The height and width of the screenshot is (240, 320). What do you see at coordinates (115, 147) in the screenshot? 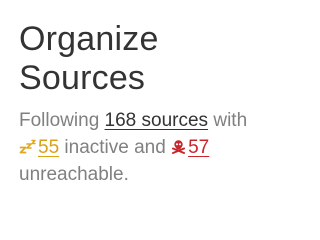
I see `summary-after-inactive: inactive and` at bounding box center [115, 147].